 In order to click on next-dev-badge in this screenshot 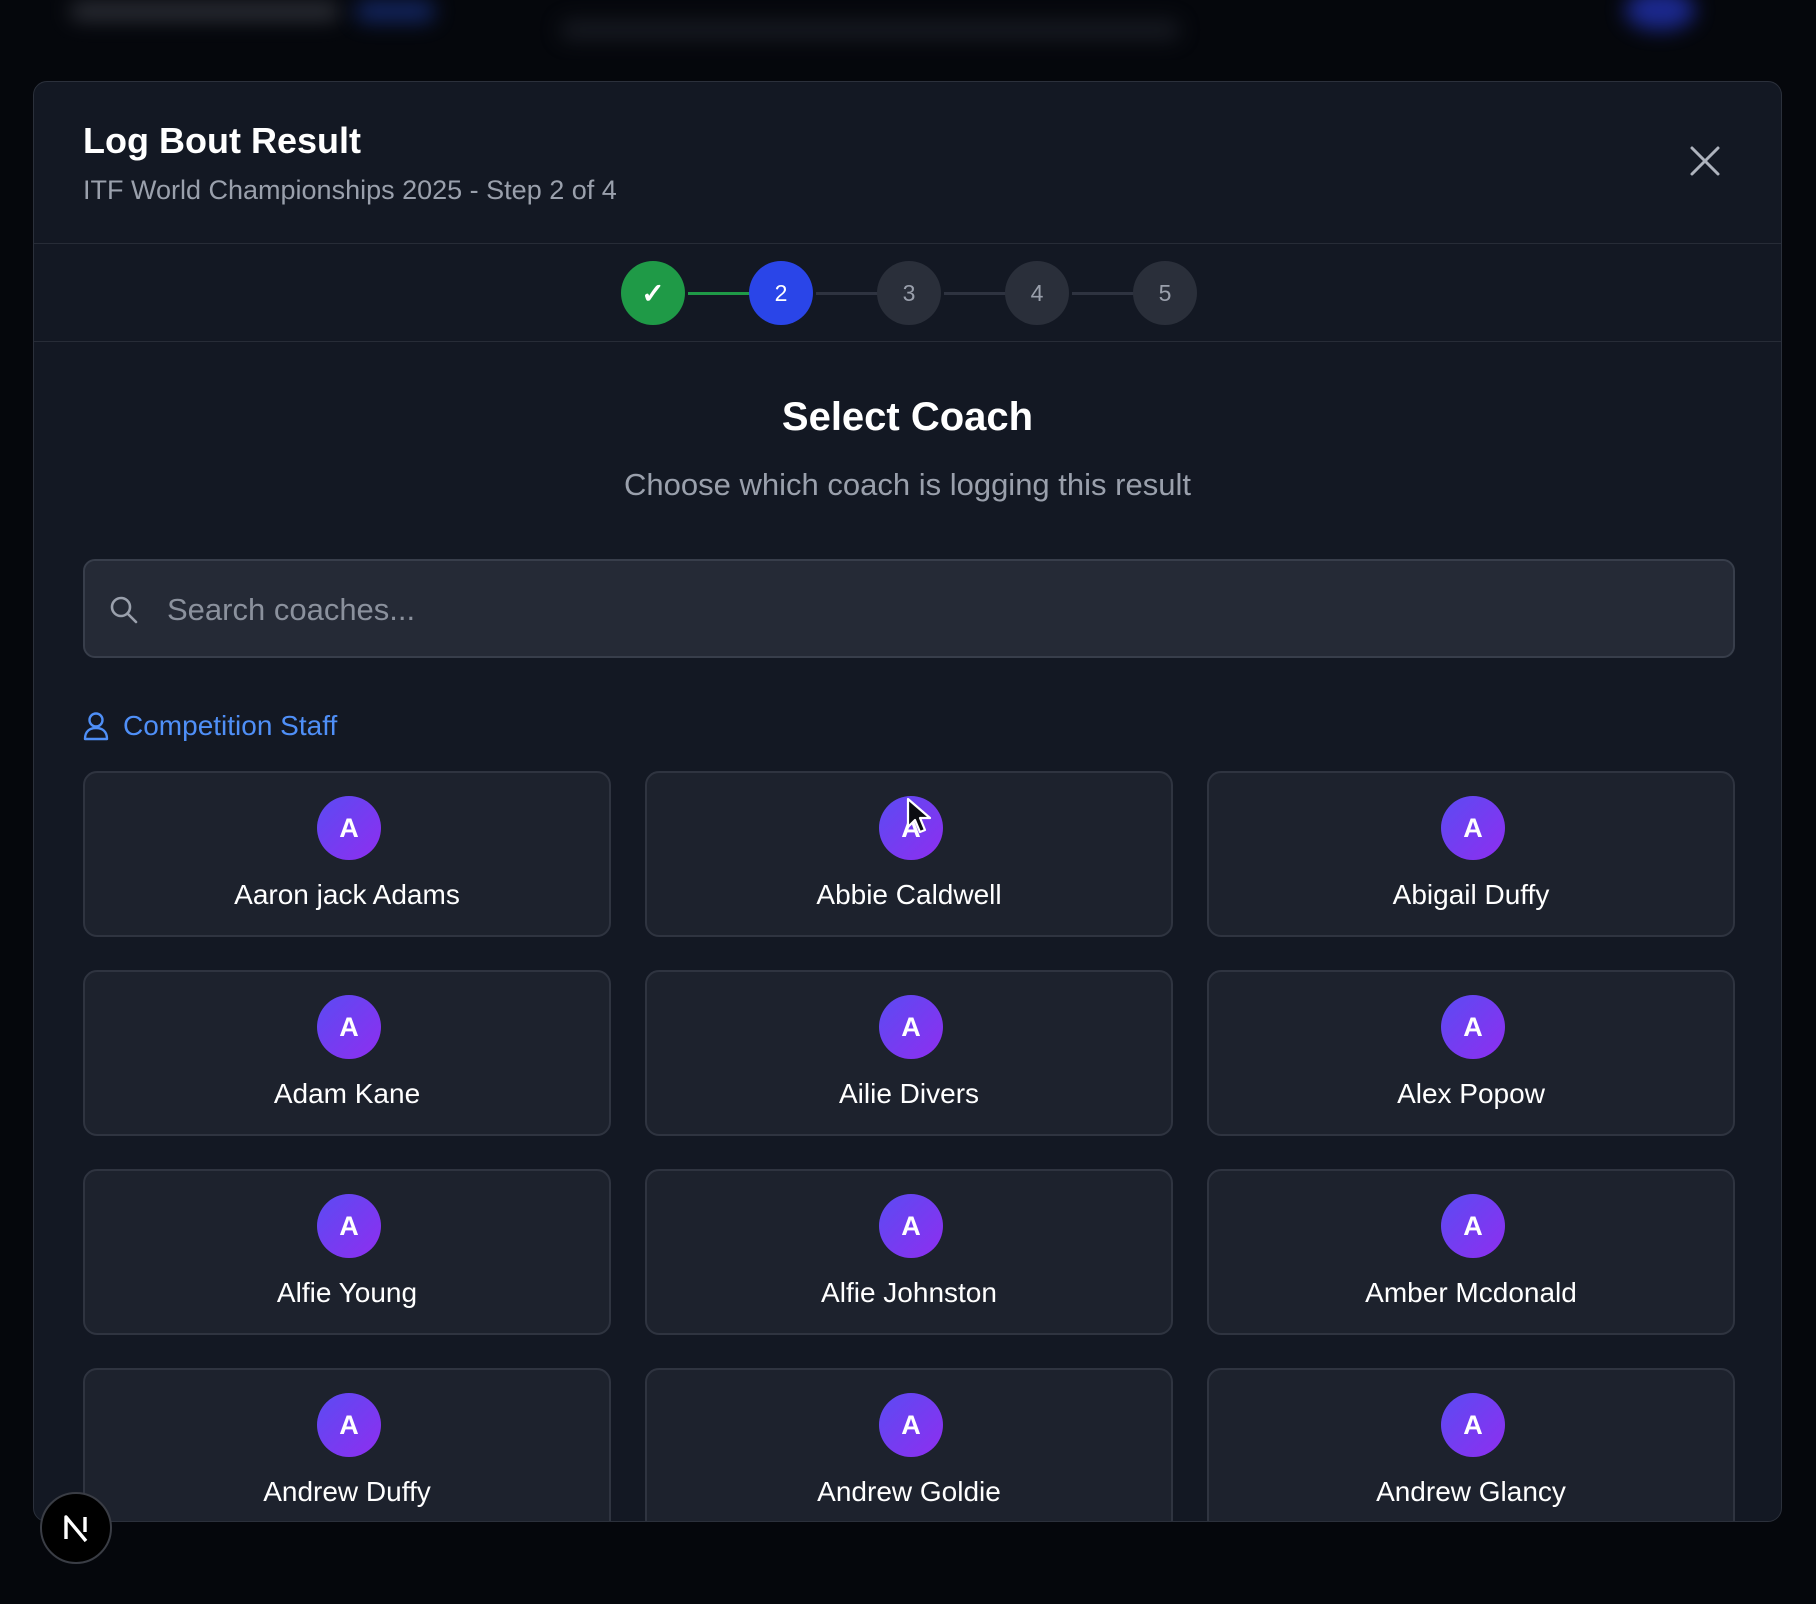, I will do `click(76, 1528)`.